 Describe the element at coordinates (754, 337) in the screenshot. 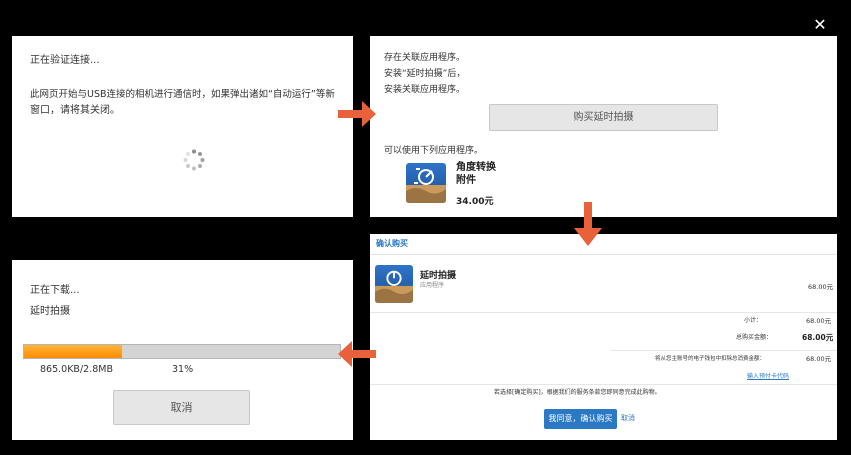

I see `total-label: 总购买金额：` at that location.